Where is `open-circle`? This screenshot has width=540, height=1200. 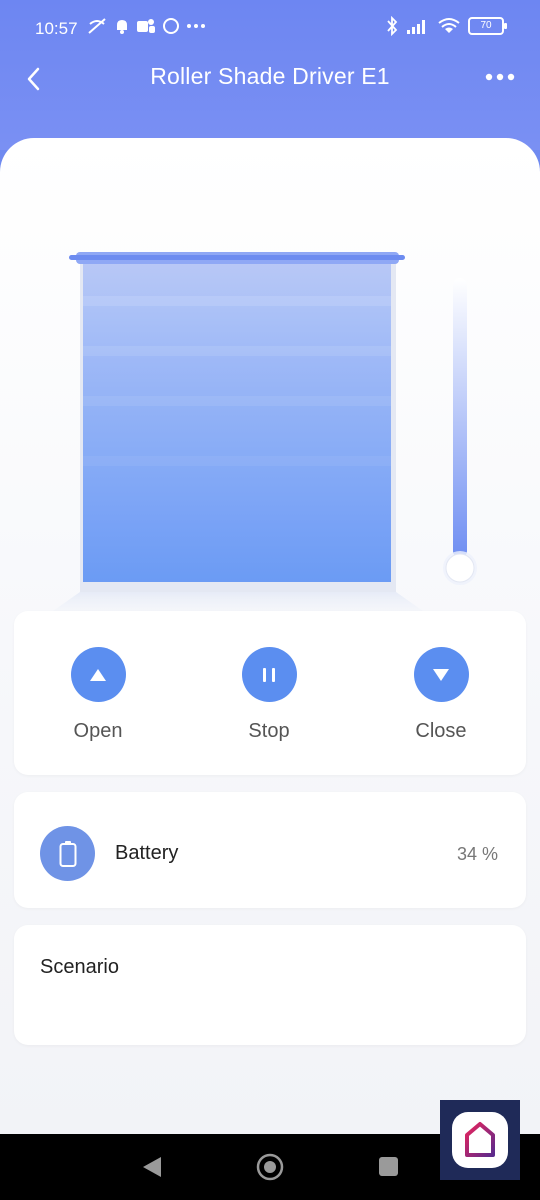 open-circle is located at coordinates (98, 674).